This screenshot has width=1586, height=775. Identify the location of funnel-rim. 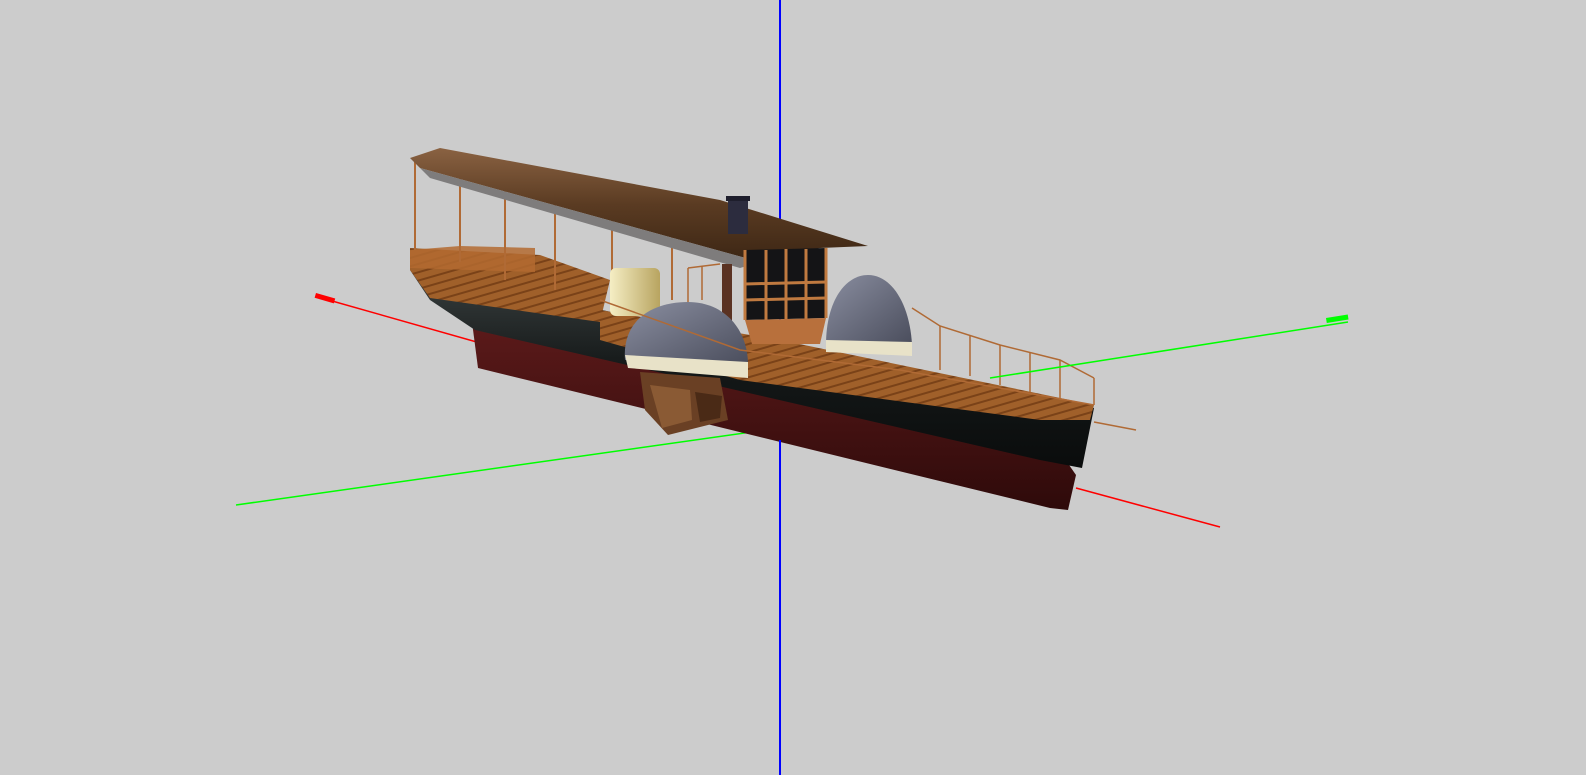
(738, 198).